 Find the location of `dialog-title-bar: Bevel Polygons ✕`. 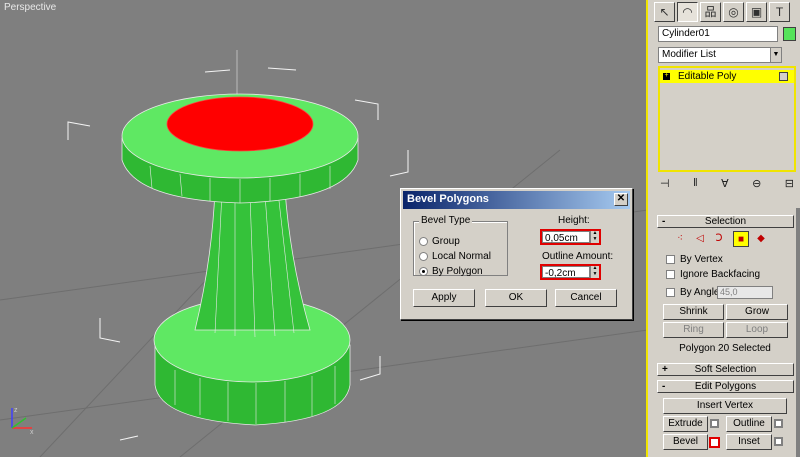

dialog-title-bar: Bevel Polygons ✕ is located at coordinates (516, 200).